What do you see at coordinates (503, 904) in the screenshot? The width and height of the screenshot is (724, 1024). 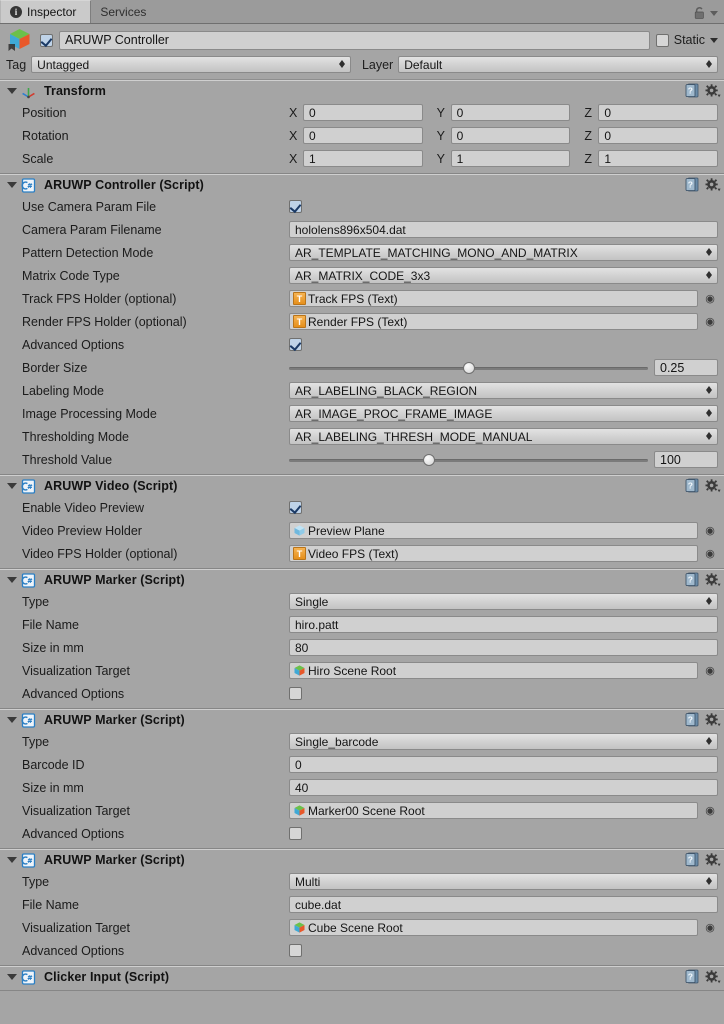 I see `property-text-input: cube.dat` at bounding box center [503, 904].